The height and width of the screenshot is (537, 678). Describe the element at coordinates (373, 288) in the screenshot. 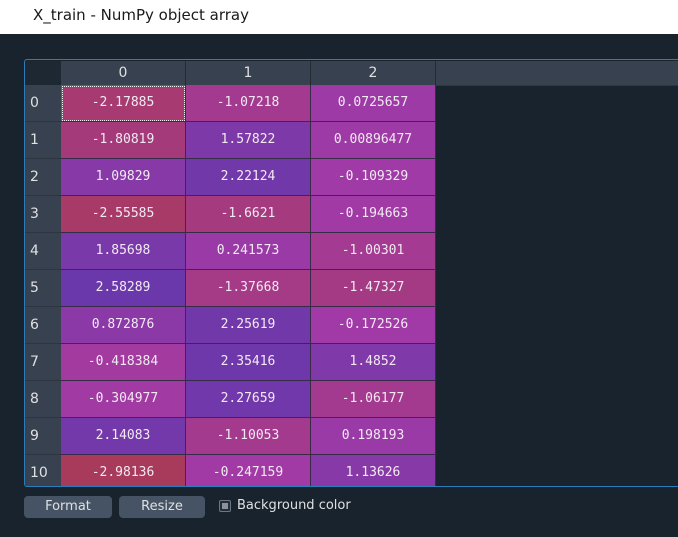

I see `table-cell: -1.47327` at that location.